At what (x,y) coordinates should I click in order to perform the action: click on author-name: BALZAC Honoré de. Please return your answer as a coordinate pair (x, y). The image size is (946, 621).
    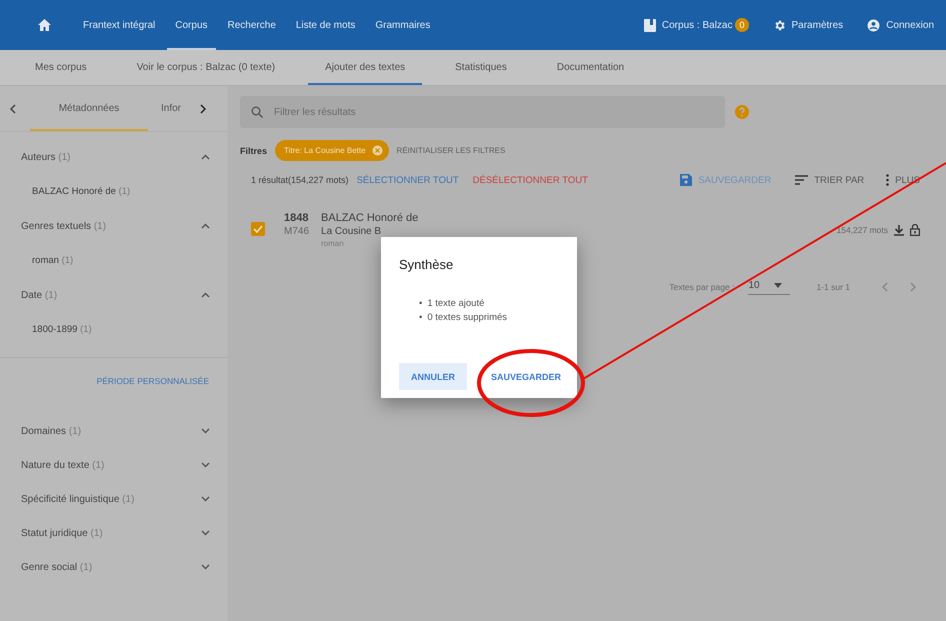
    Looking at the image, I should click on (369, 218).